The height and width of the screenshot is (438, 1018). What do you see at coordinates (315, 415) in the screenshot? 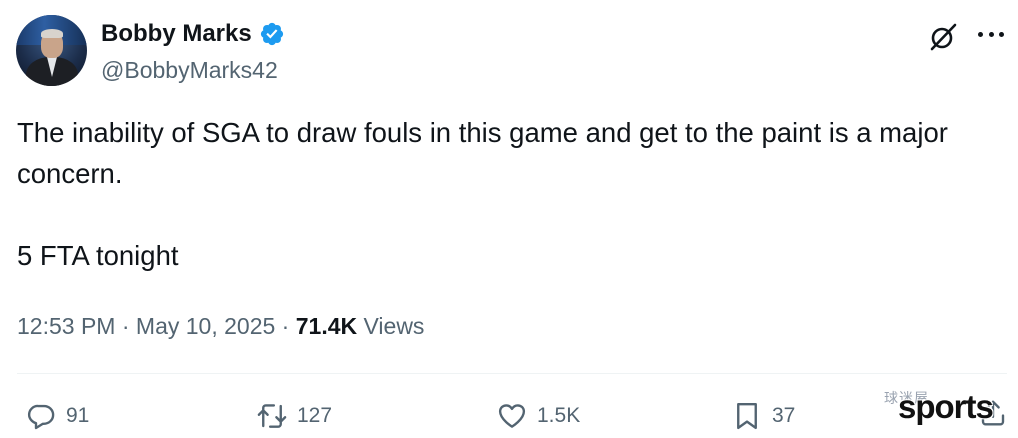
I see `repost-count: 127` at bounding box center [315, 415].